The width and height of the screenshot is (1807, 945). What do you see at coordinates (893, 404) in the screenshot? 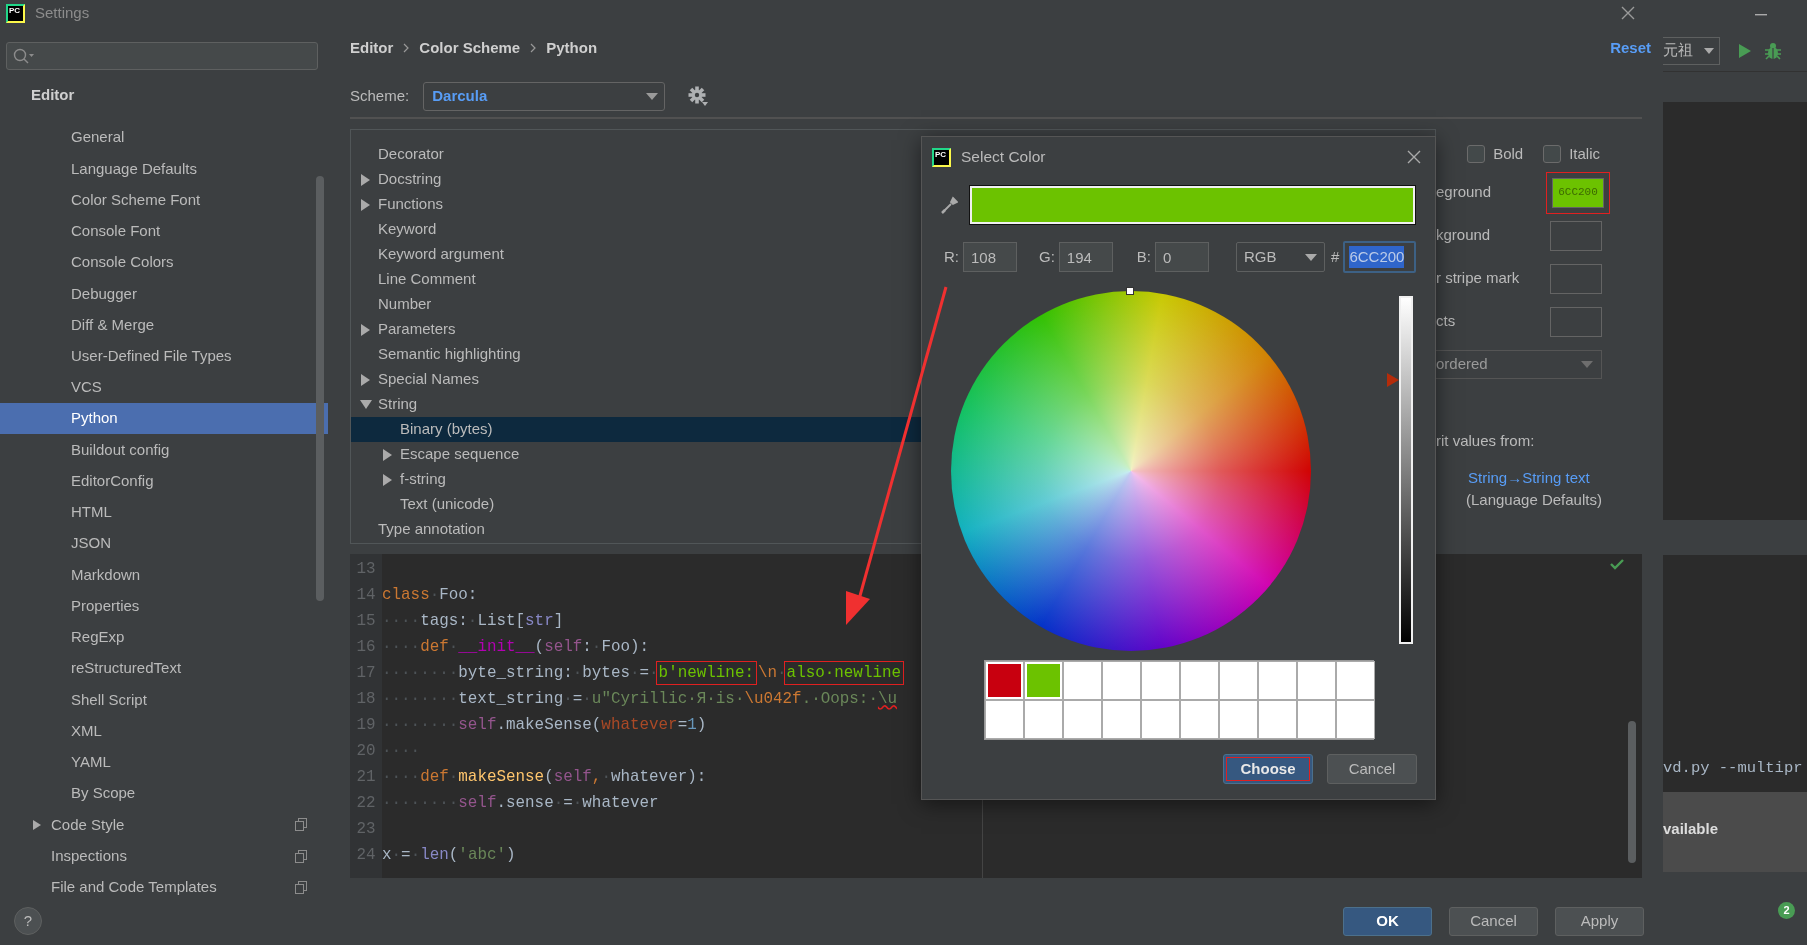
I see `tree-item: String` at bounding box center [893, 404].